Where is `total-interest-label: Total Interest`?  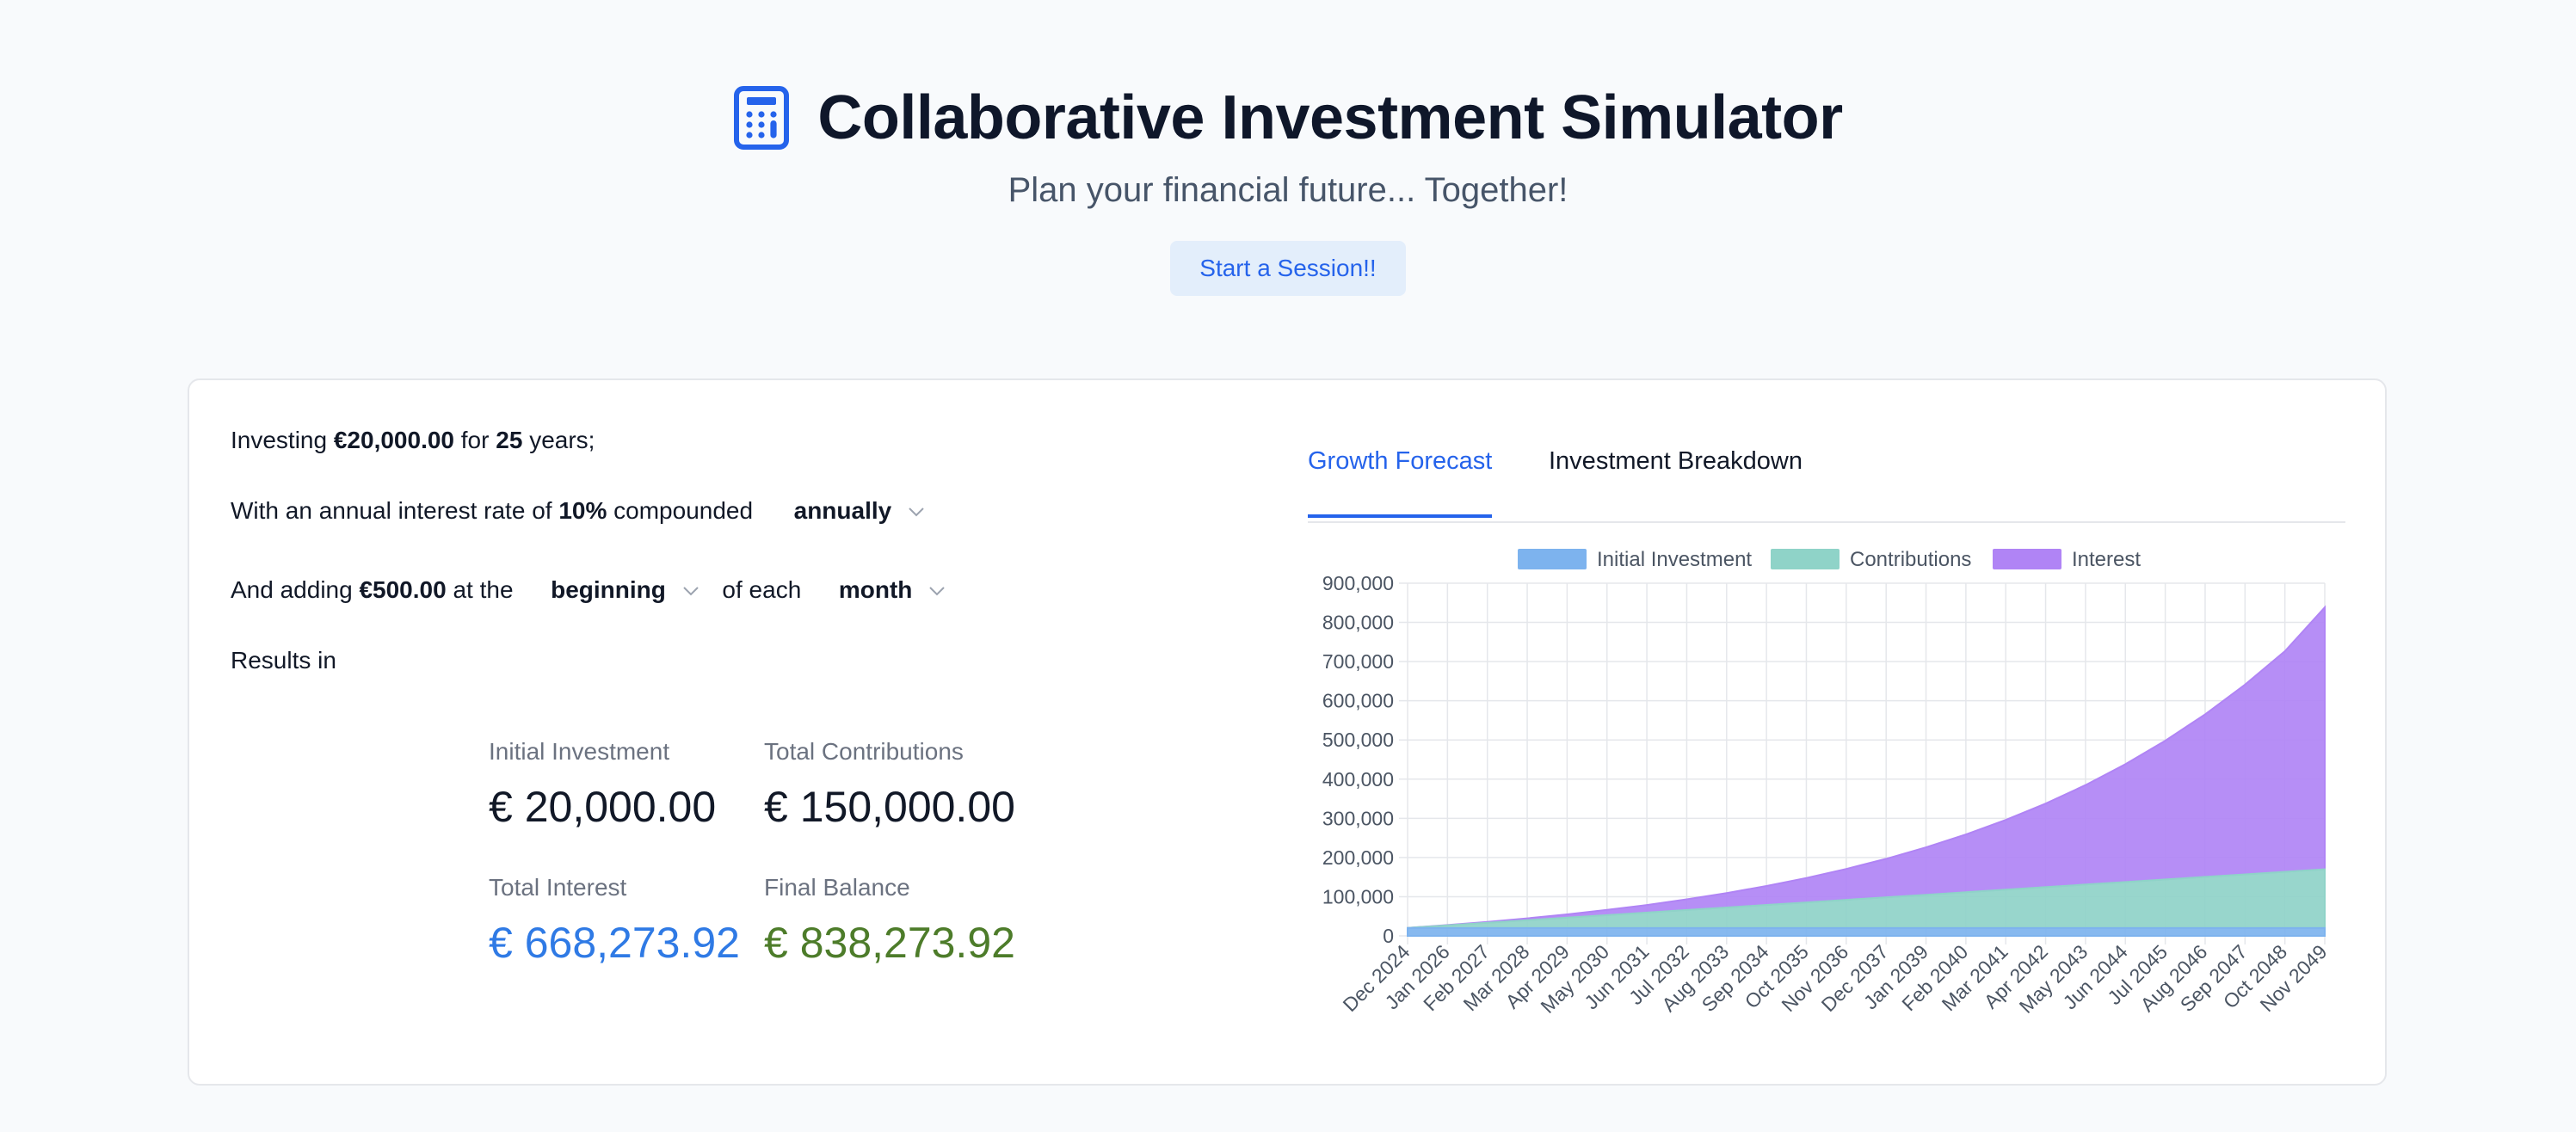 total-interest-label: Total Interest is located at coordinates (558, 888).